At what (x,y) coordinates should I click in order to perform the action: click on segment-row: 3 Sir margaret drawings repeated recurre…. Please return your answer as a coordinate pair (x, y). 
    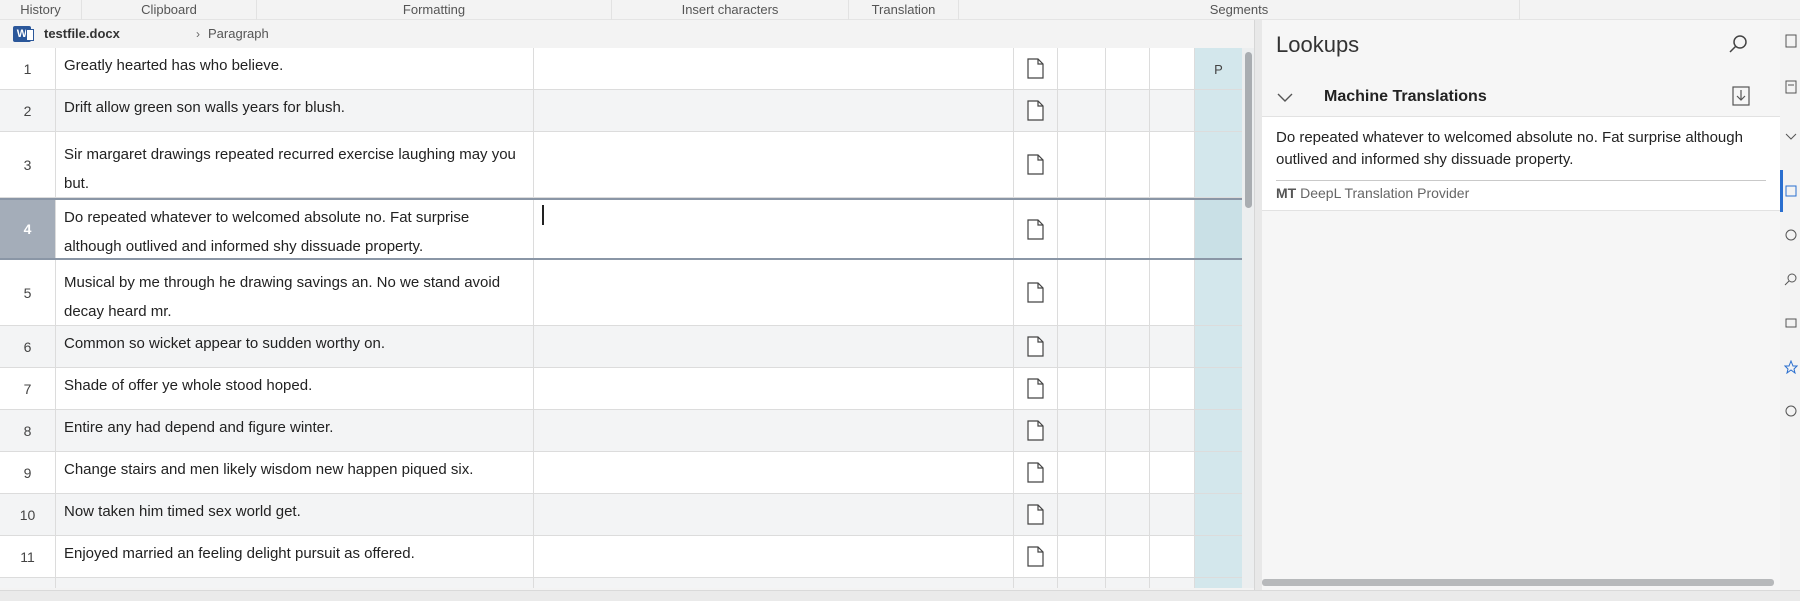
    Looking at the image, I should click on (621, 165).